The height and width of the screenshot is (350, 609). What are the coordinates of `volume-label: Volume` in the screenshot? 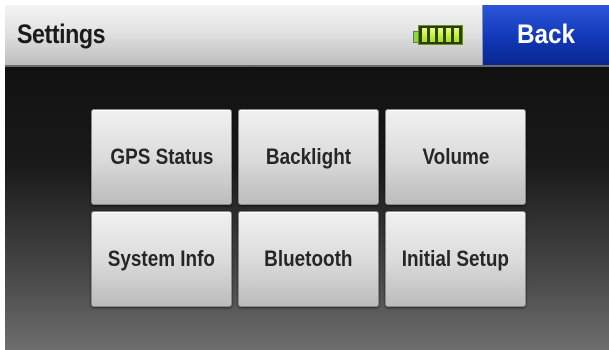 It's located at (455, 156).